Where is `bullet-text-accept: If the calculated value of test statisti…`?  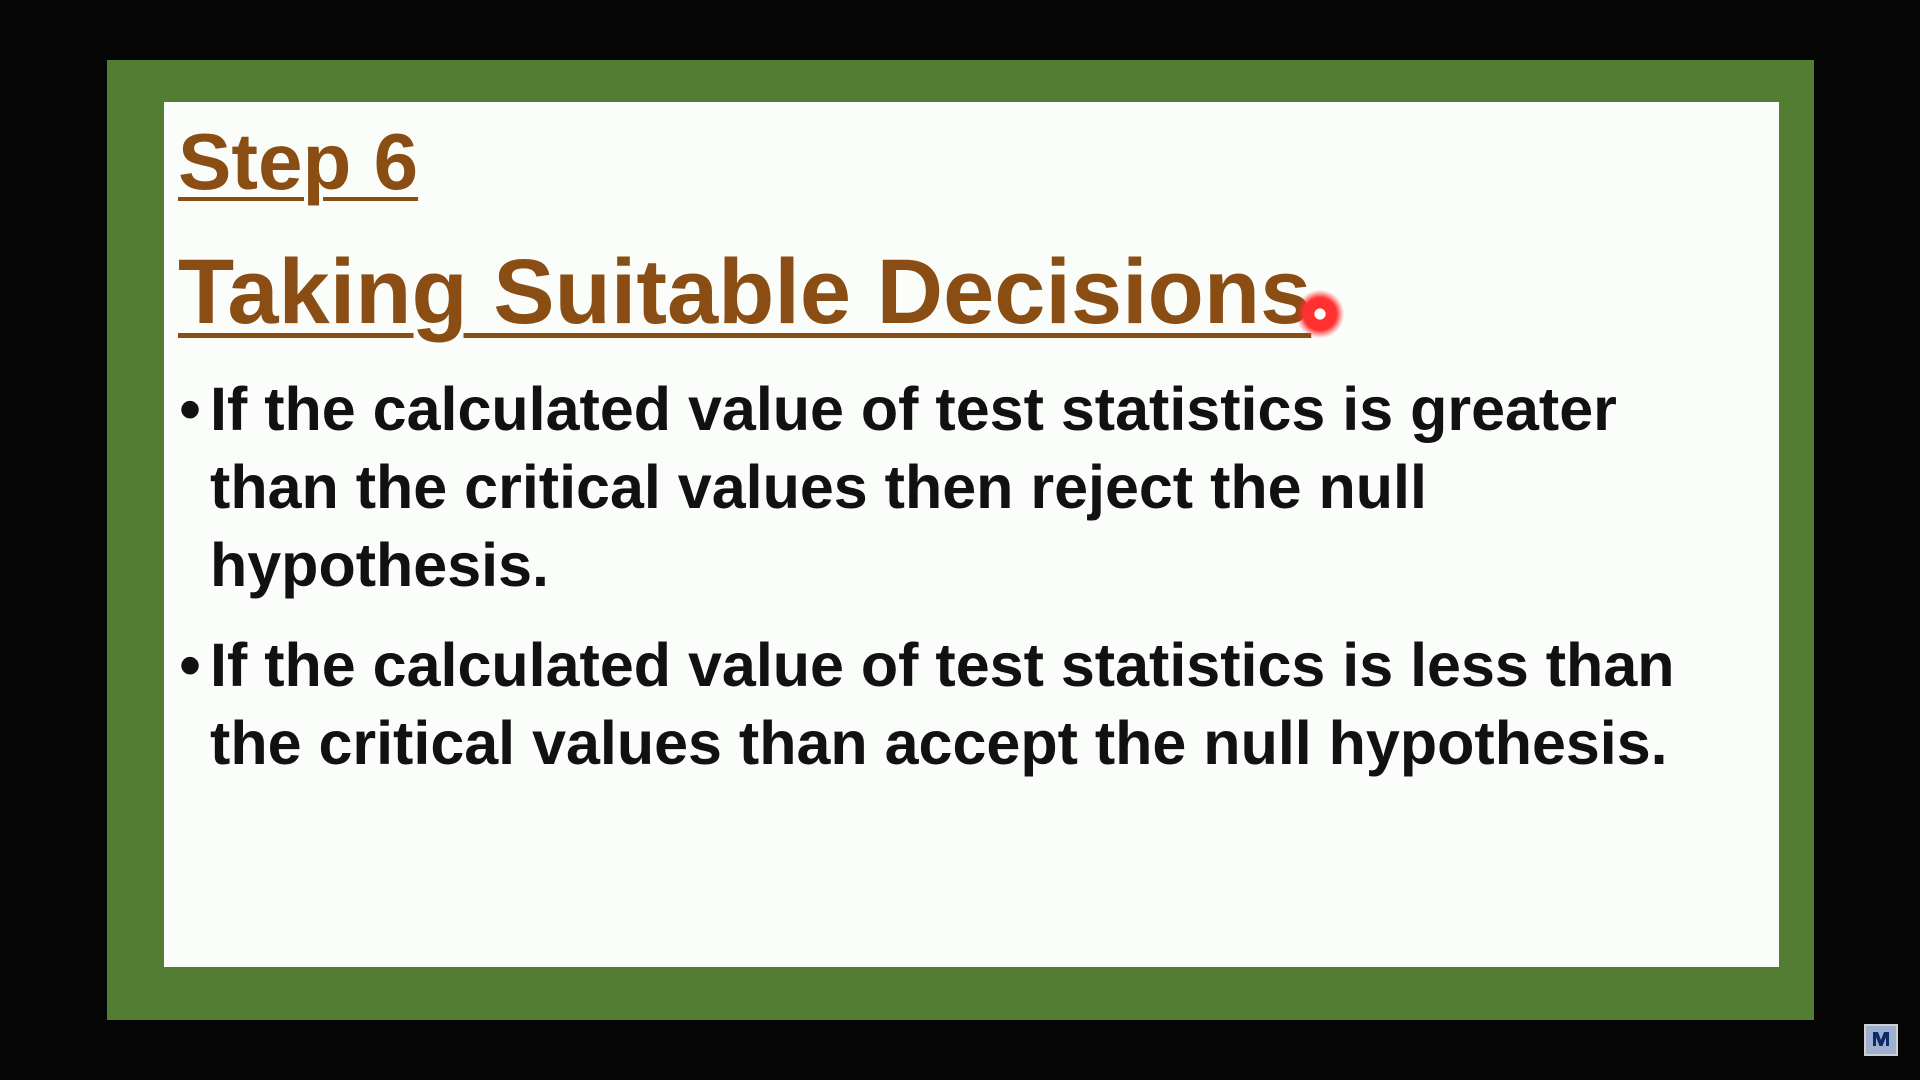
bullet-text-accept: If the calculated value of test statisti… is located at coordinates (942, 704).